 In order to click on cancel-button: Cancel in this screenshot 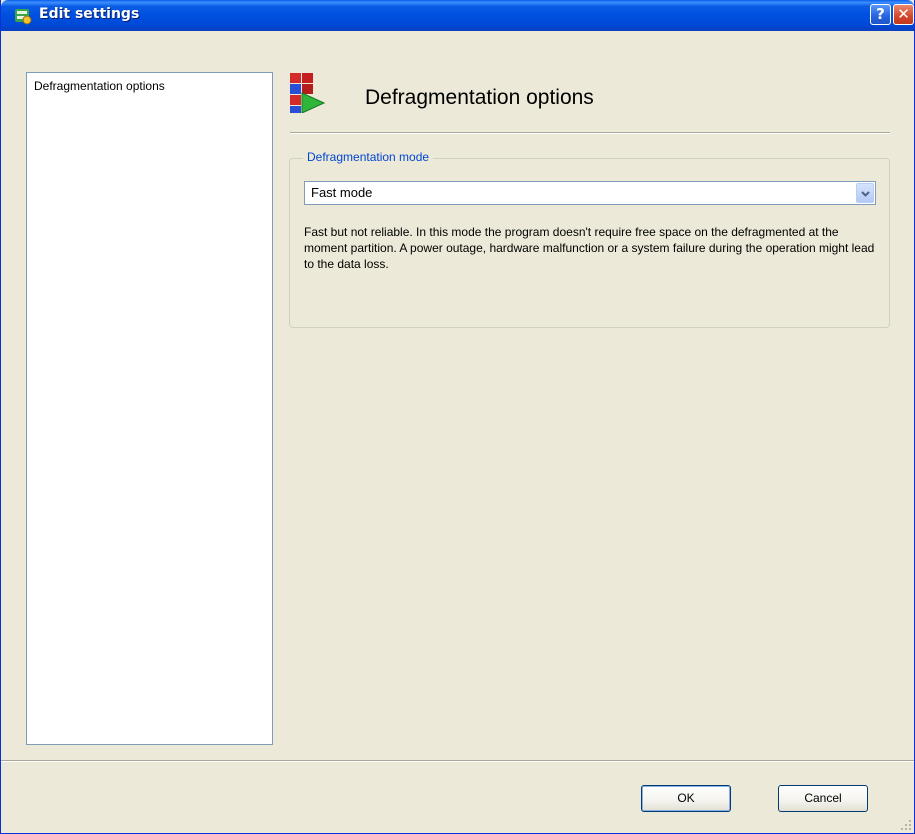, I will do `click(823, 798)`.